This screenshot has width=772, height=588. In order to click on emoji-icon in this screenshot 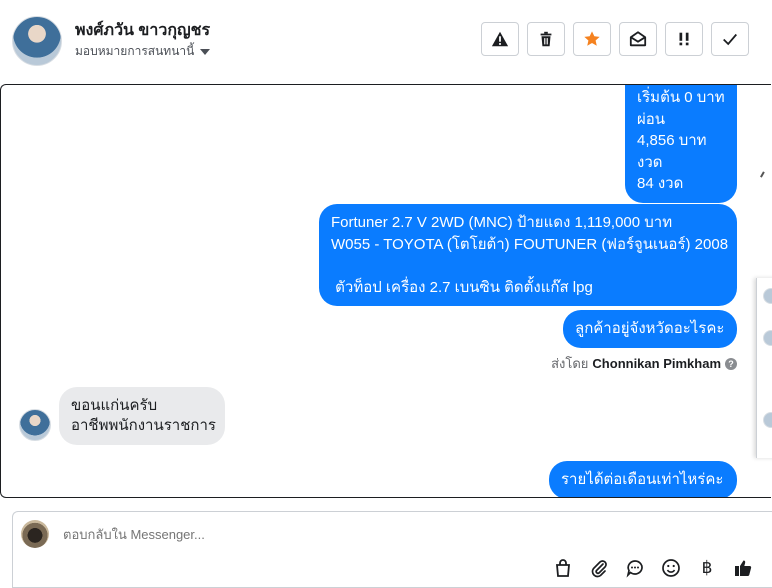, I will do `click(671, 568)`.